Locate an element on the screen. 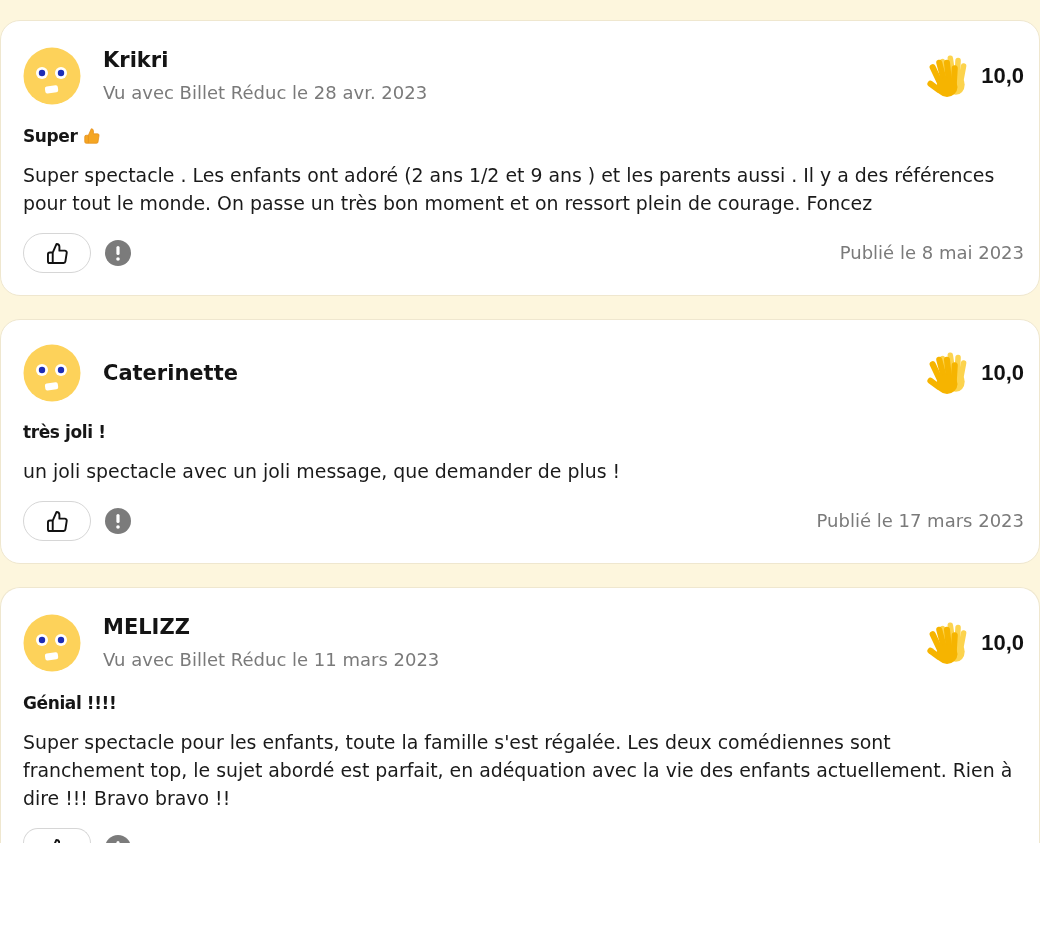 The image size is (1040, 926). review-text: Super spectacle pour les enfants, toute la famille s'est régalée. Les deux comédiennes sont franchement top, le sujet abordé est parfait, en adéquation avec la vie des enfants actuellement. Rien à dire !!! Bravo bravo !! is located at coordinates (518, 770).